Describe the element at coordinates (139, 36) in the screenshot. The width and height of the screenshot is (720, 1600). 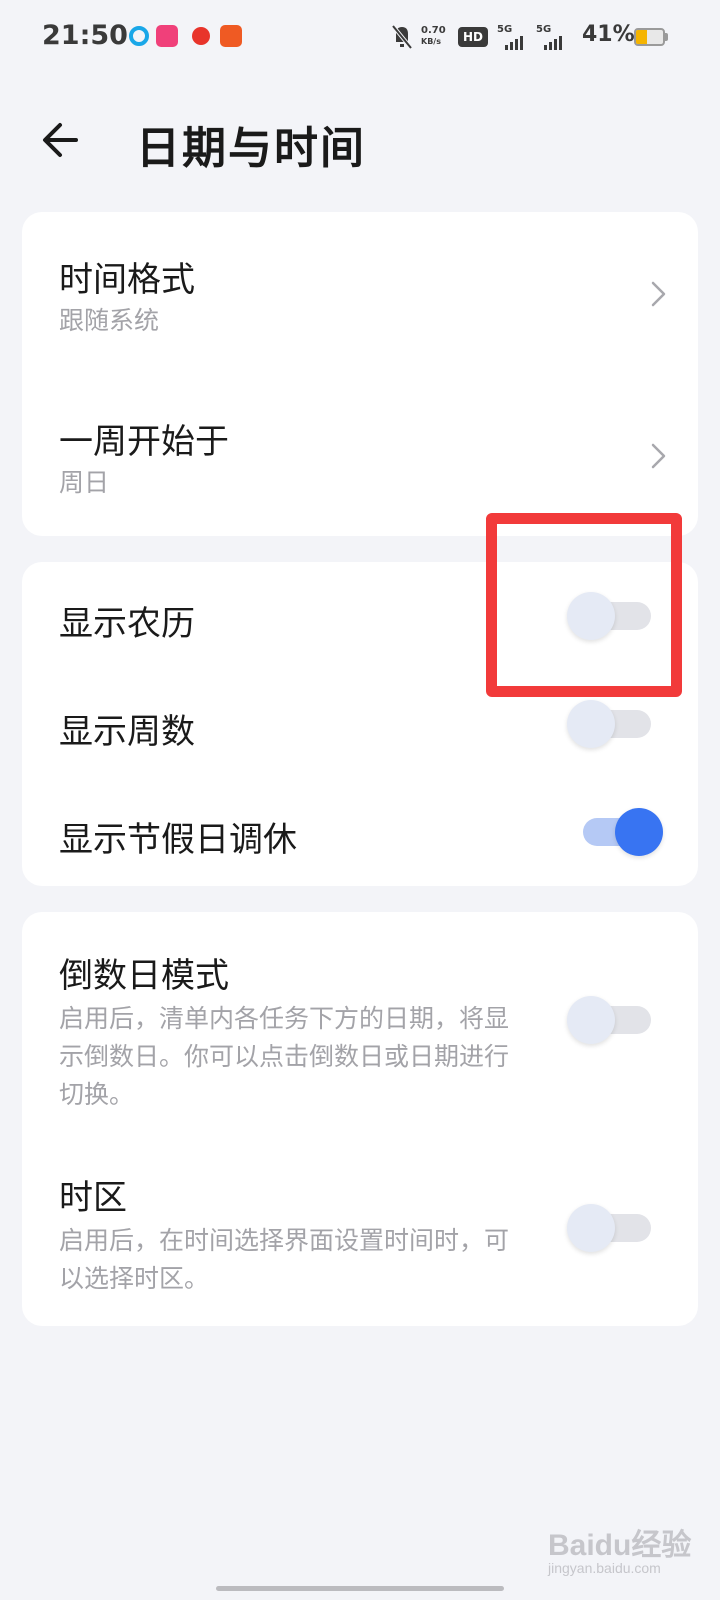
I see `blue-ring-app-icon` at that location.